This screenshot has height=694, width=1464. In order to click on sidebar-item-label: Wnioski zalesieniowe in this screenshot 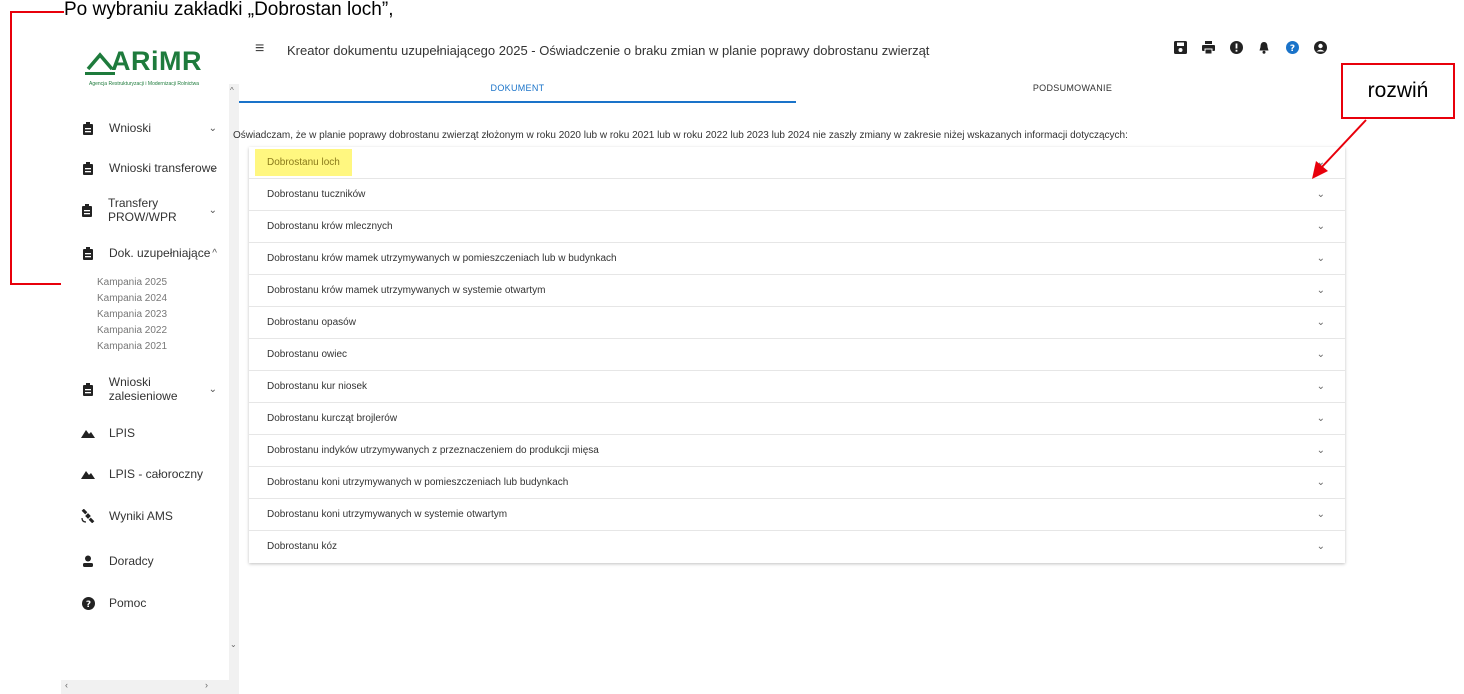, I will do `click(143, 389)`.